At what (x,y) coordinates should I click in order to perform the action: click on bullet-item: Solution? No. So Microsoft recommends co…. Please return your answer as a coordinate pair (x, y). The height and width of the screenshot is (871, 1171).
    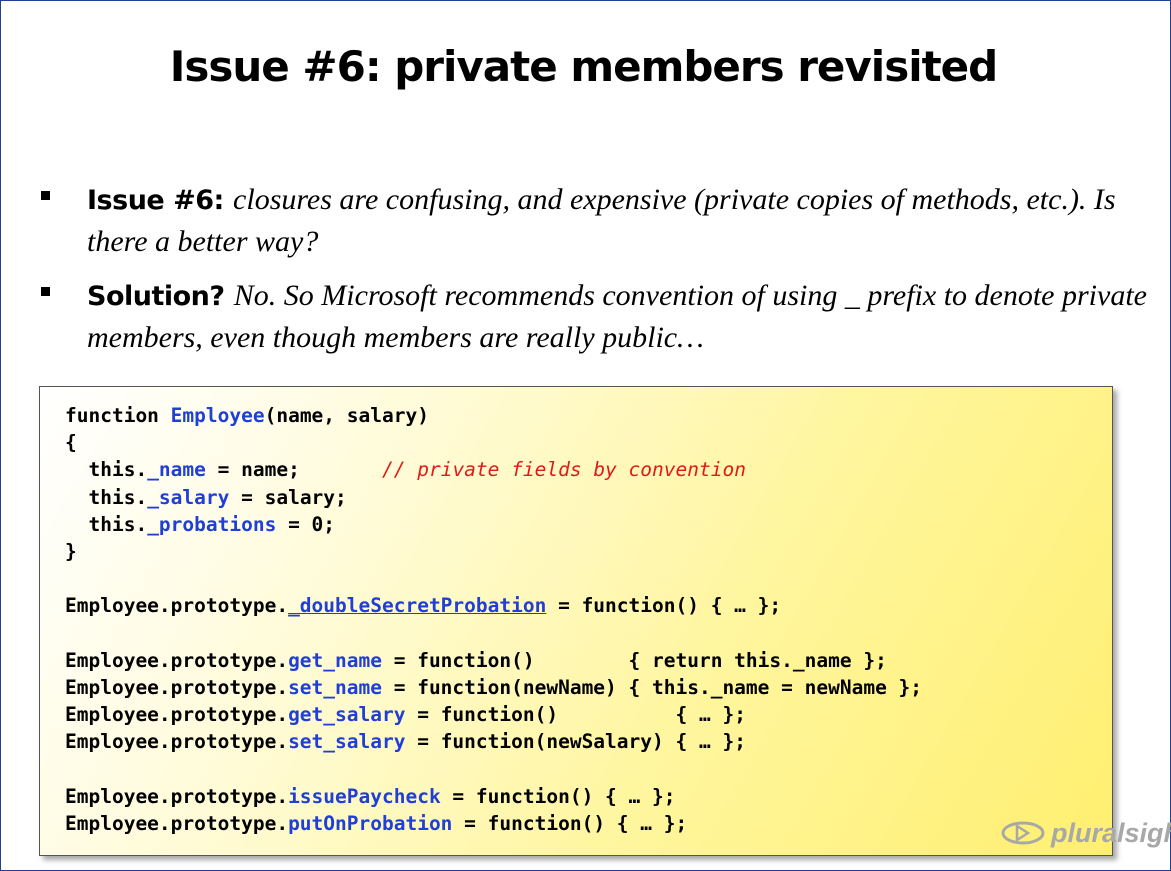
    Looking at the image, I should click on (596, 316).